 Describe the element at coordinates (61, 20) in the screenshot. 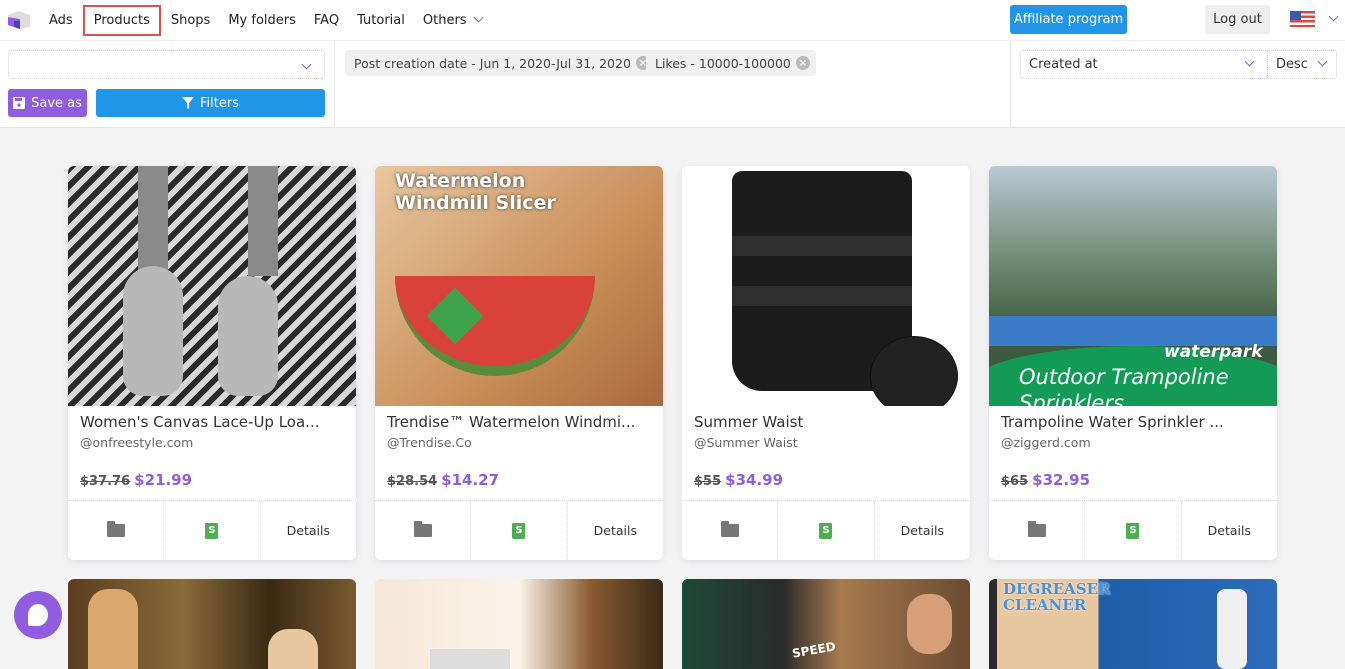

I see `nav-ads: Ads` at that location.